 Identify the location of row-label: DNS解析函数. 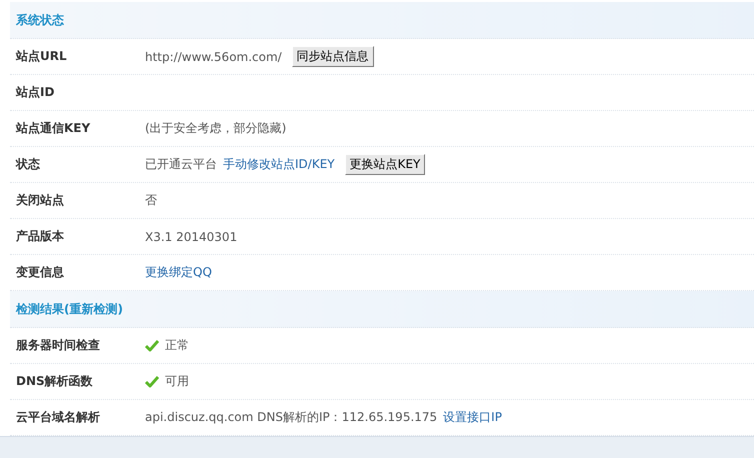
(54, 381).